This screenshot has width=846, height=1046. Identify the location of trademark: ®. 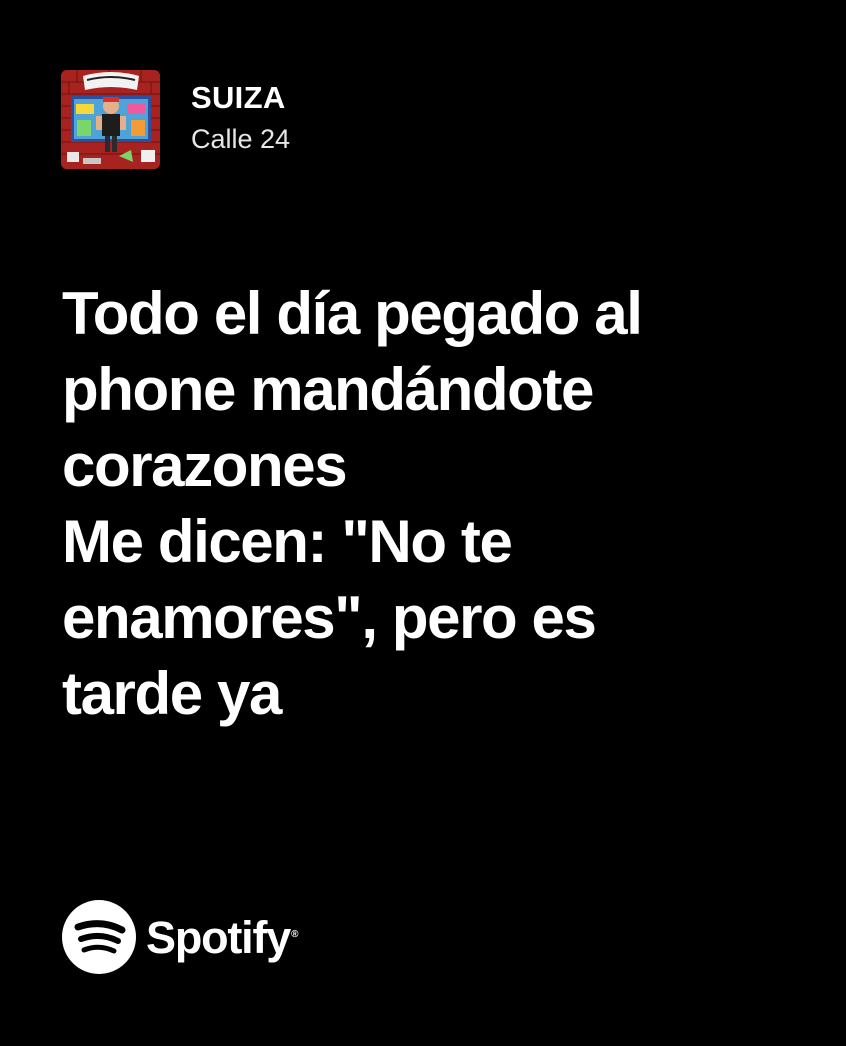
(295, 934).